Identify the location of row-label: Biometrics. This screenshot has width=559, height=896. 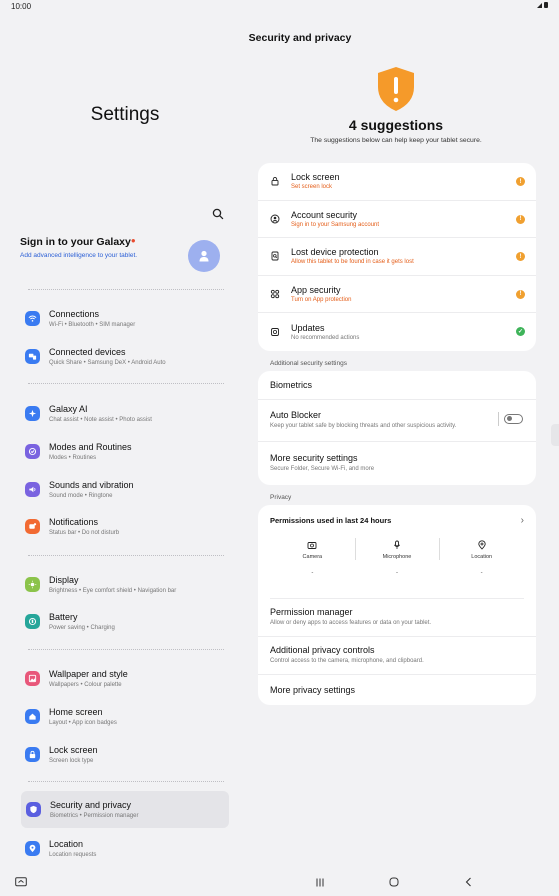
(291, 385).